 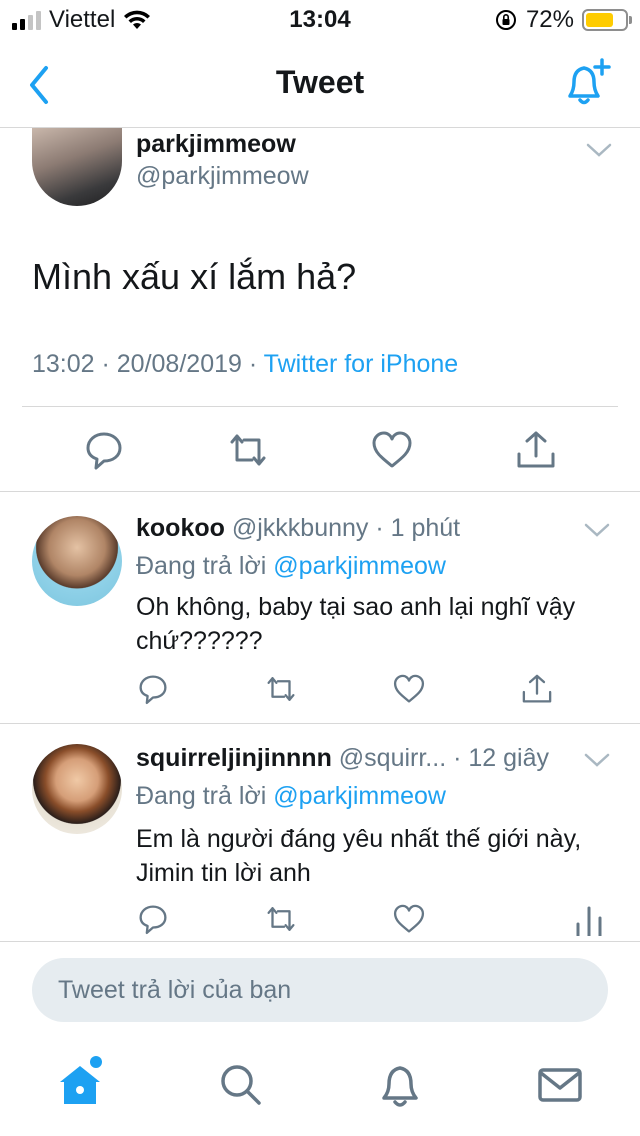 I want to click on composer-placeholder: Tweet trả lời của bạn, so click(x=175, y=989).